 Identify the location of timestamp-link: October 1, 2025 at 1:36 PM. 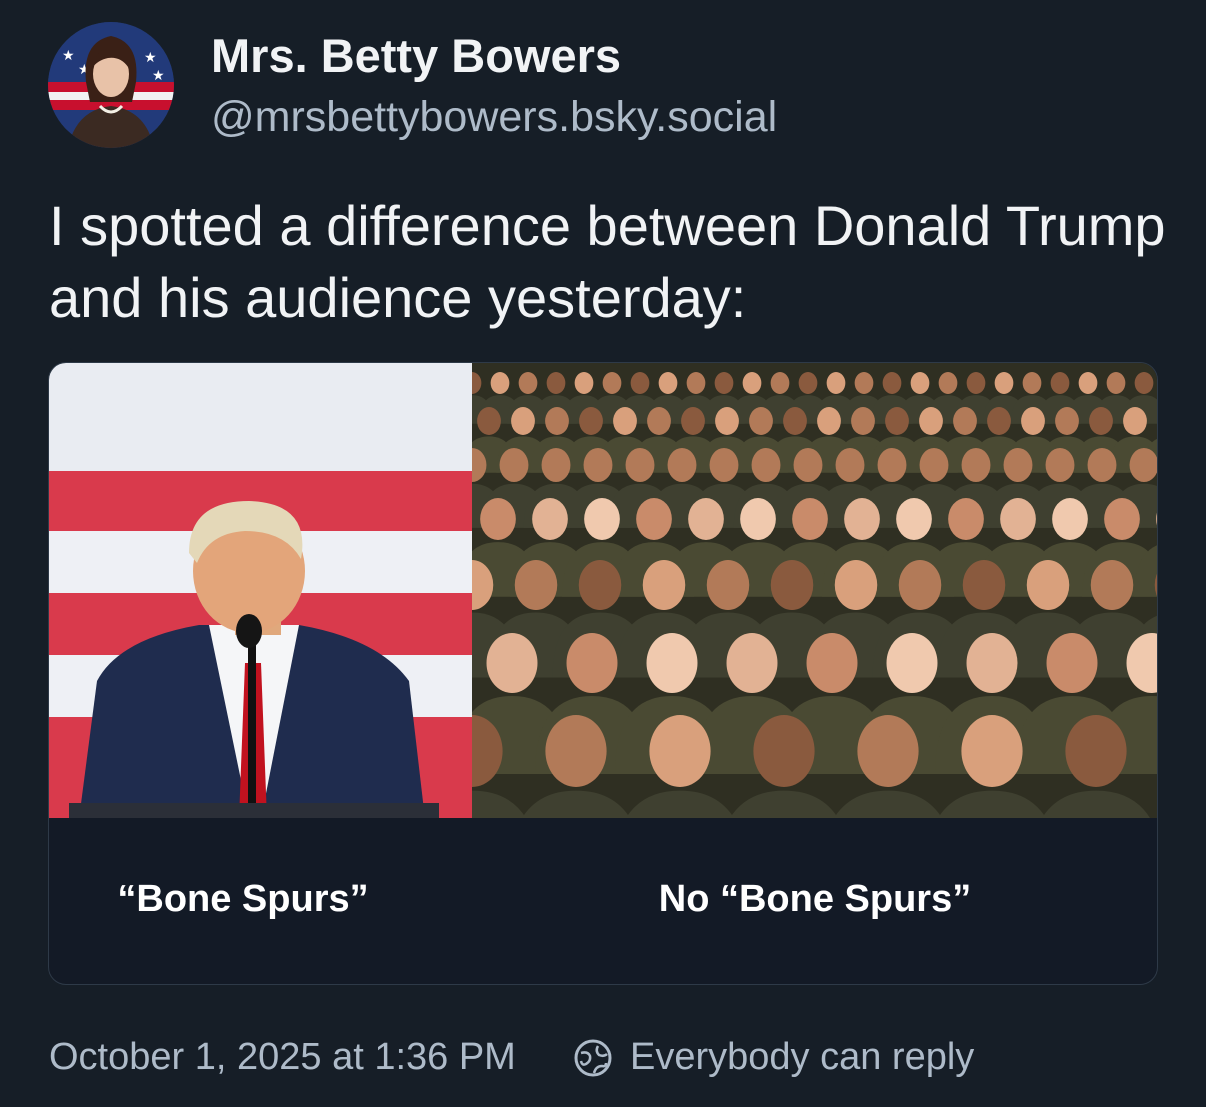
(282, 1057).